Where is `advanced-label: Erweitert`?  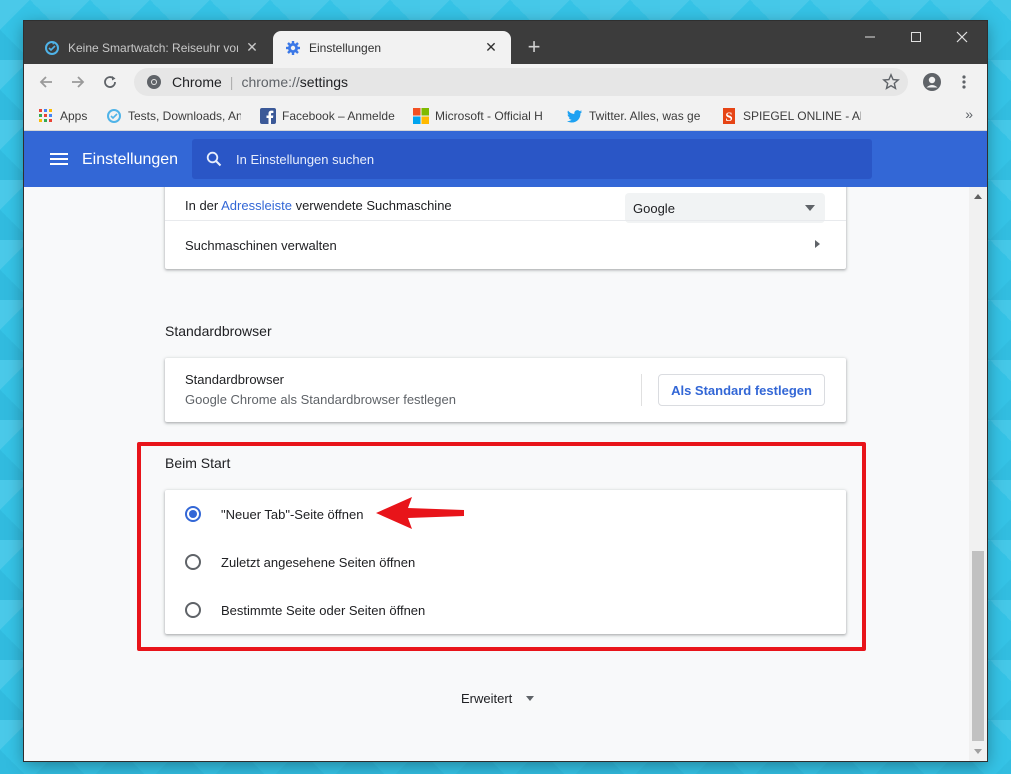
advanced-label: Erweitert is located at coordinates (487, 698).